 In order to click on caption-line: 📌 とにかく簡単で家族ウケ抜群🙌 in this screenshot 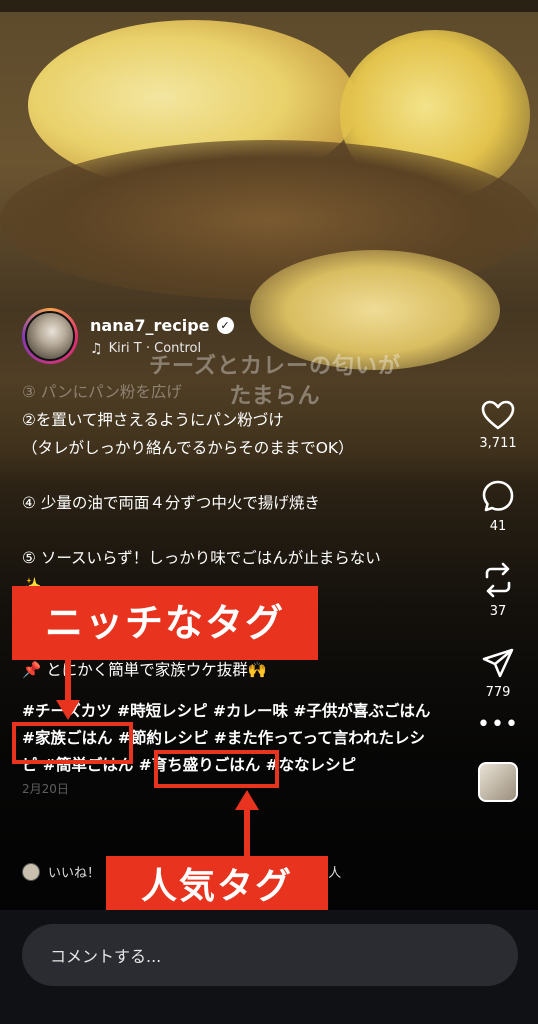, I will do `click(145, 670)`.